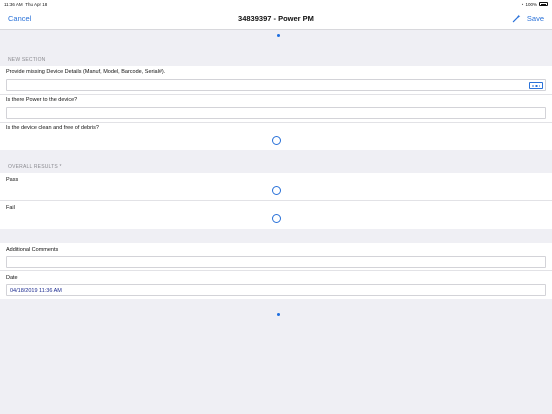  Describe the element at coordinates (42, 100) in the screenshot. I see `power-label: Is there Power to the device?` at that location.